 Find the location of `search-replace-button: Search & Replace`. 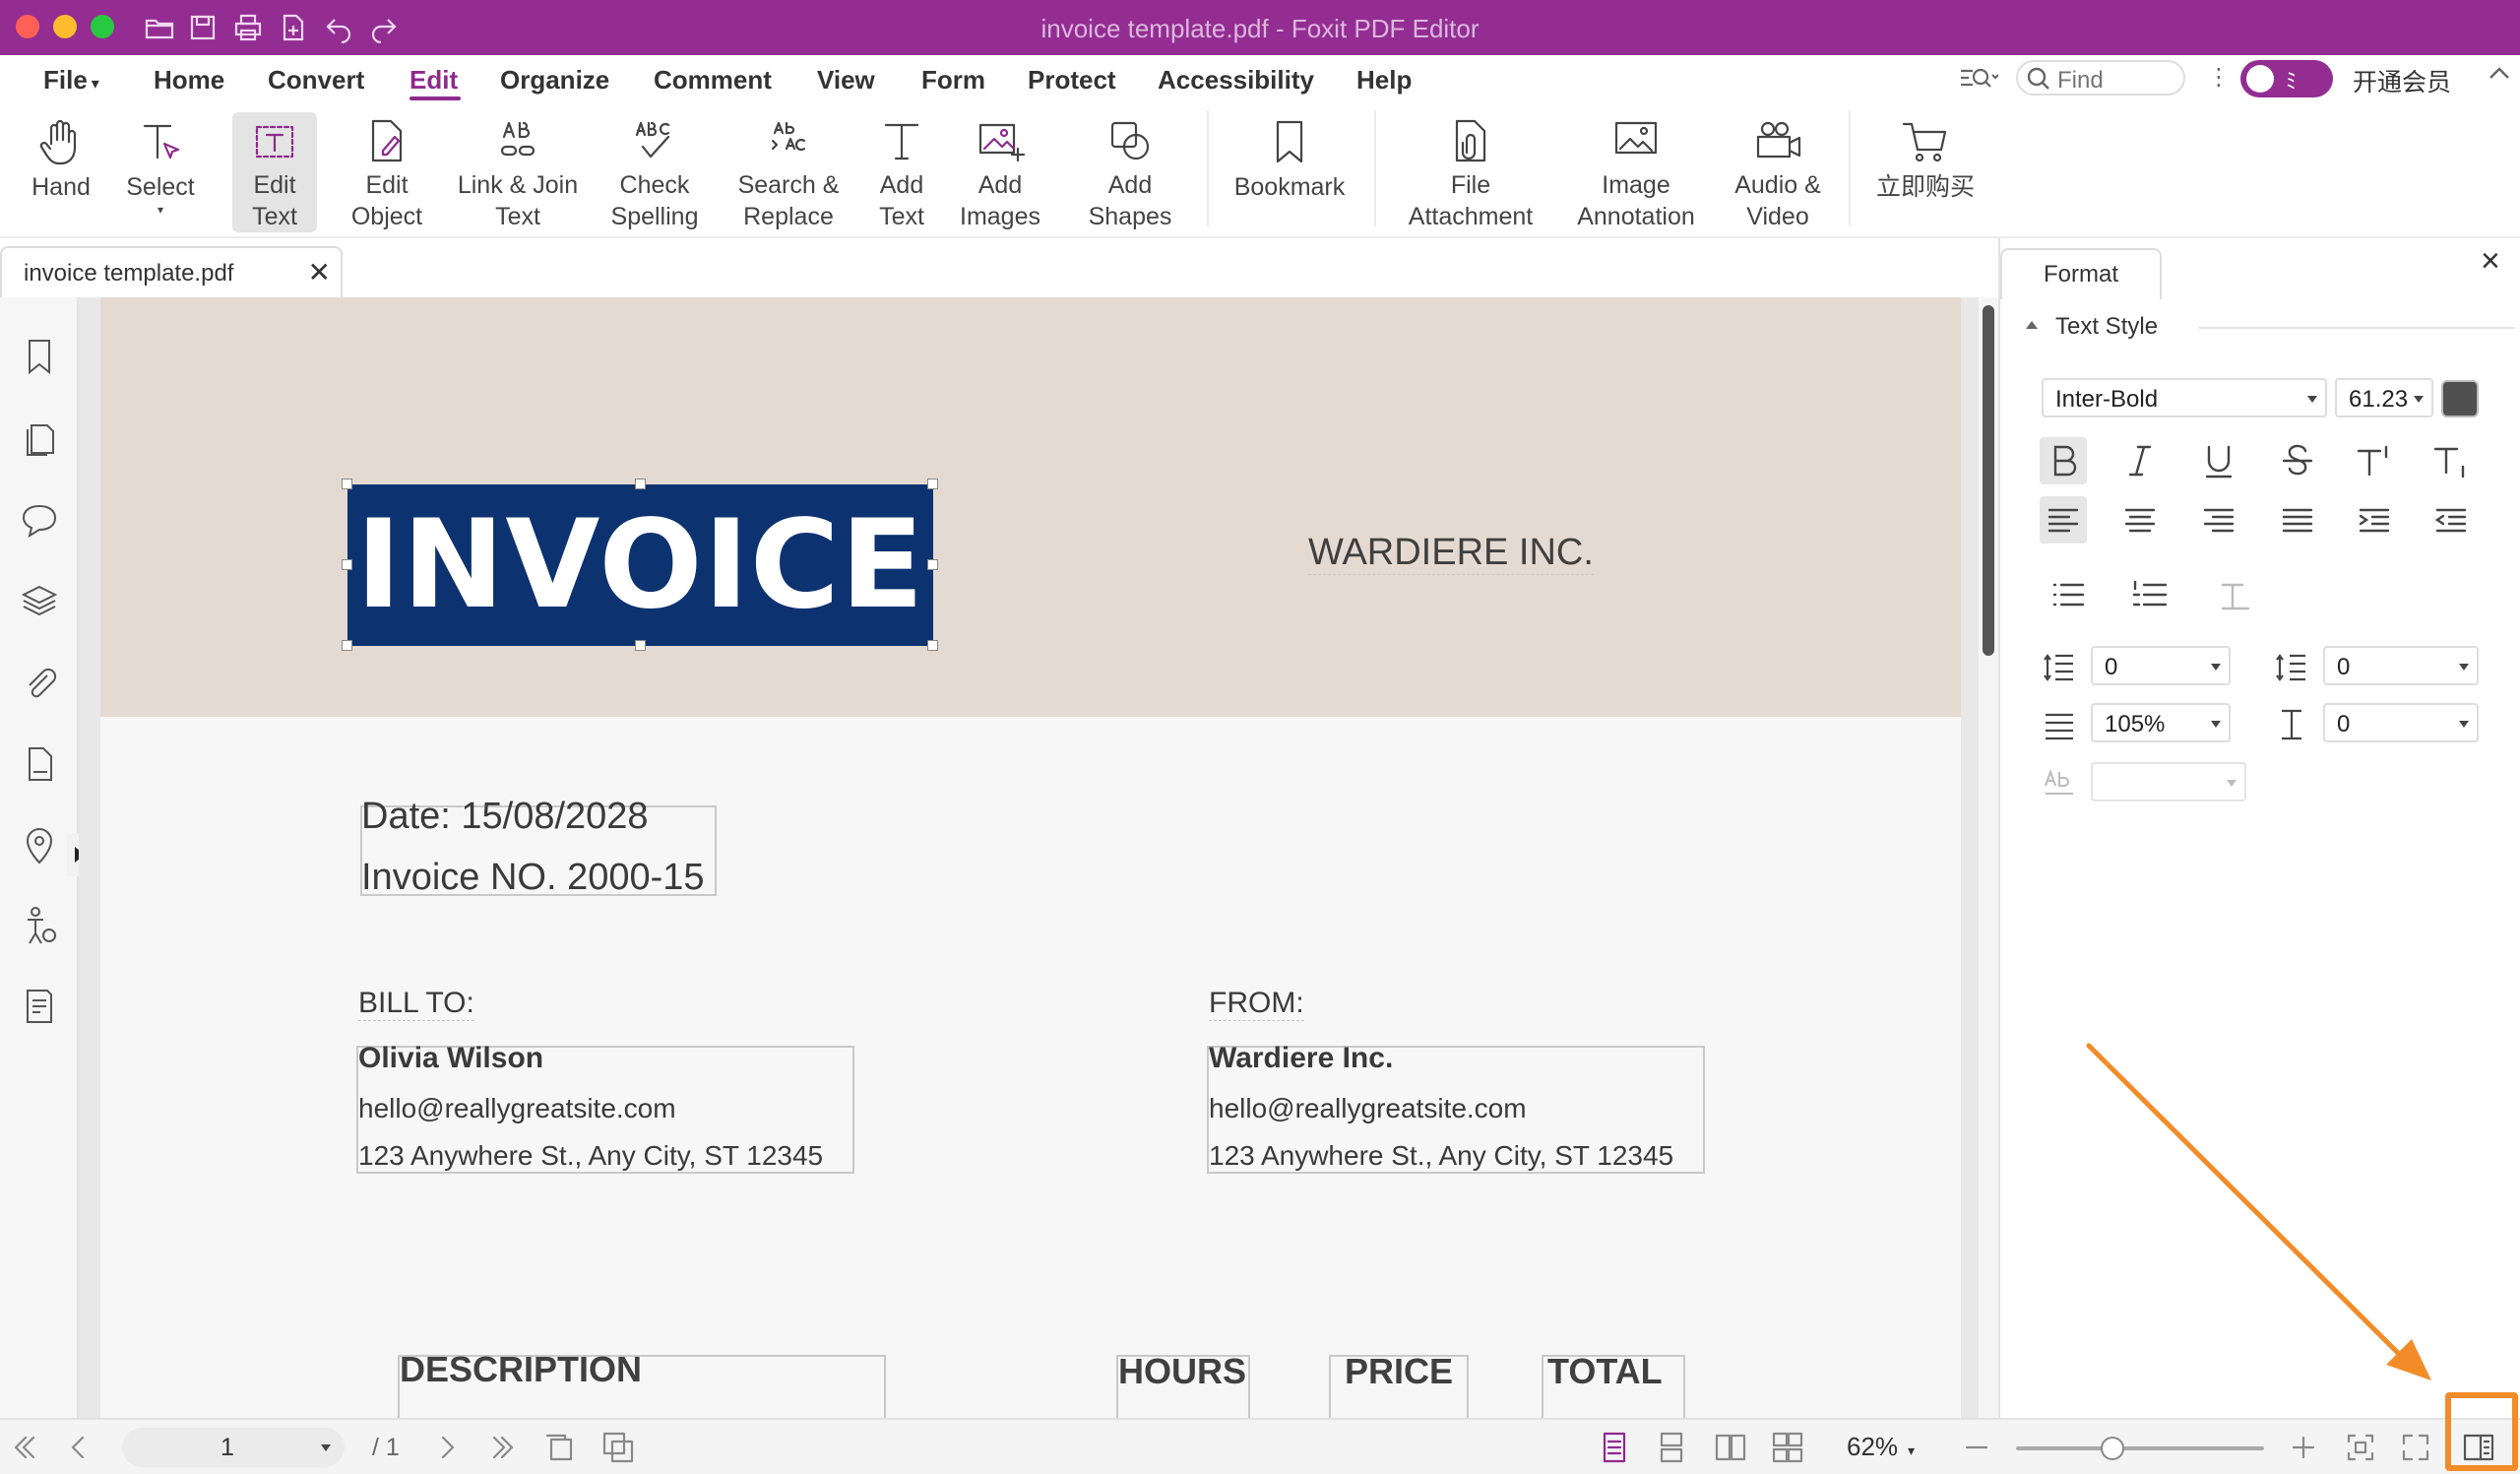

search-replace-button: Search & Replace is located at coordinates (788, 172).